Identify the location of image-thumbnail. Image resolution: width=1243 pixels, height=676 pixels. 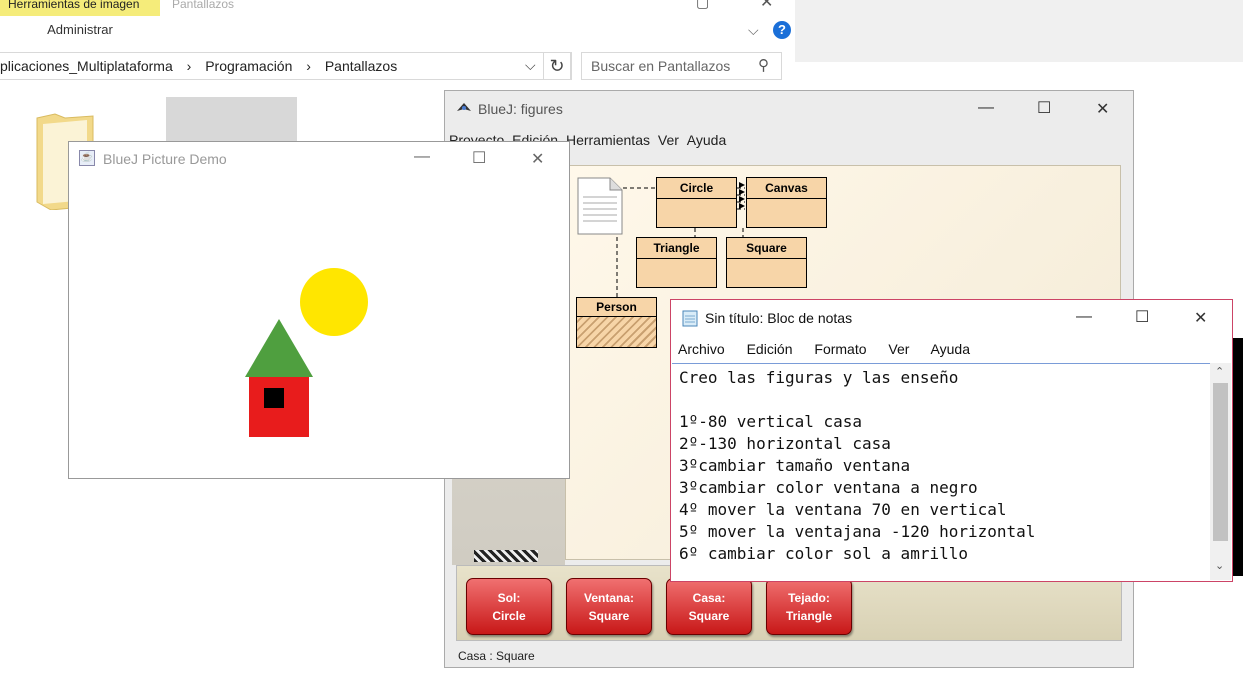
(231, 122).